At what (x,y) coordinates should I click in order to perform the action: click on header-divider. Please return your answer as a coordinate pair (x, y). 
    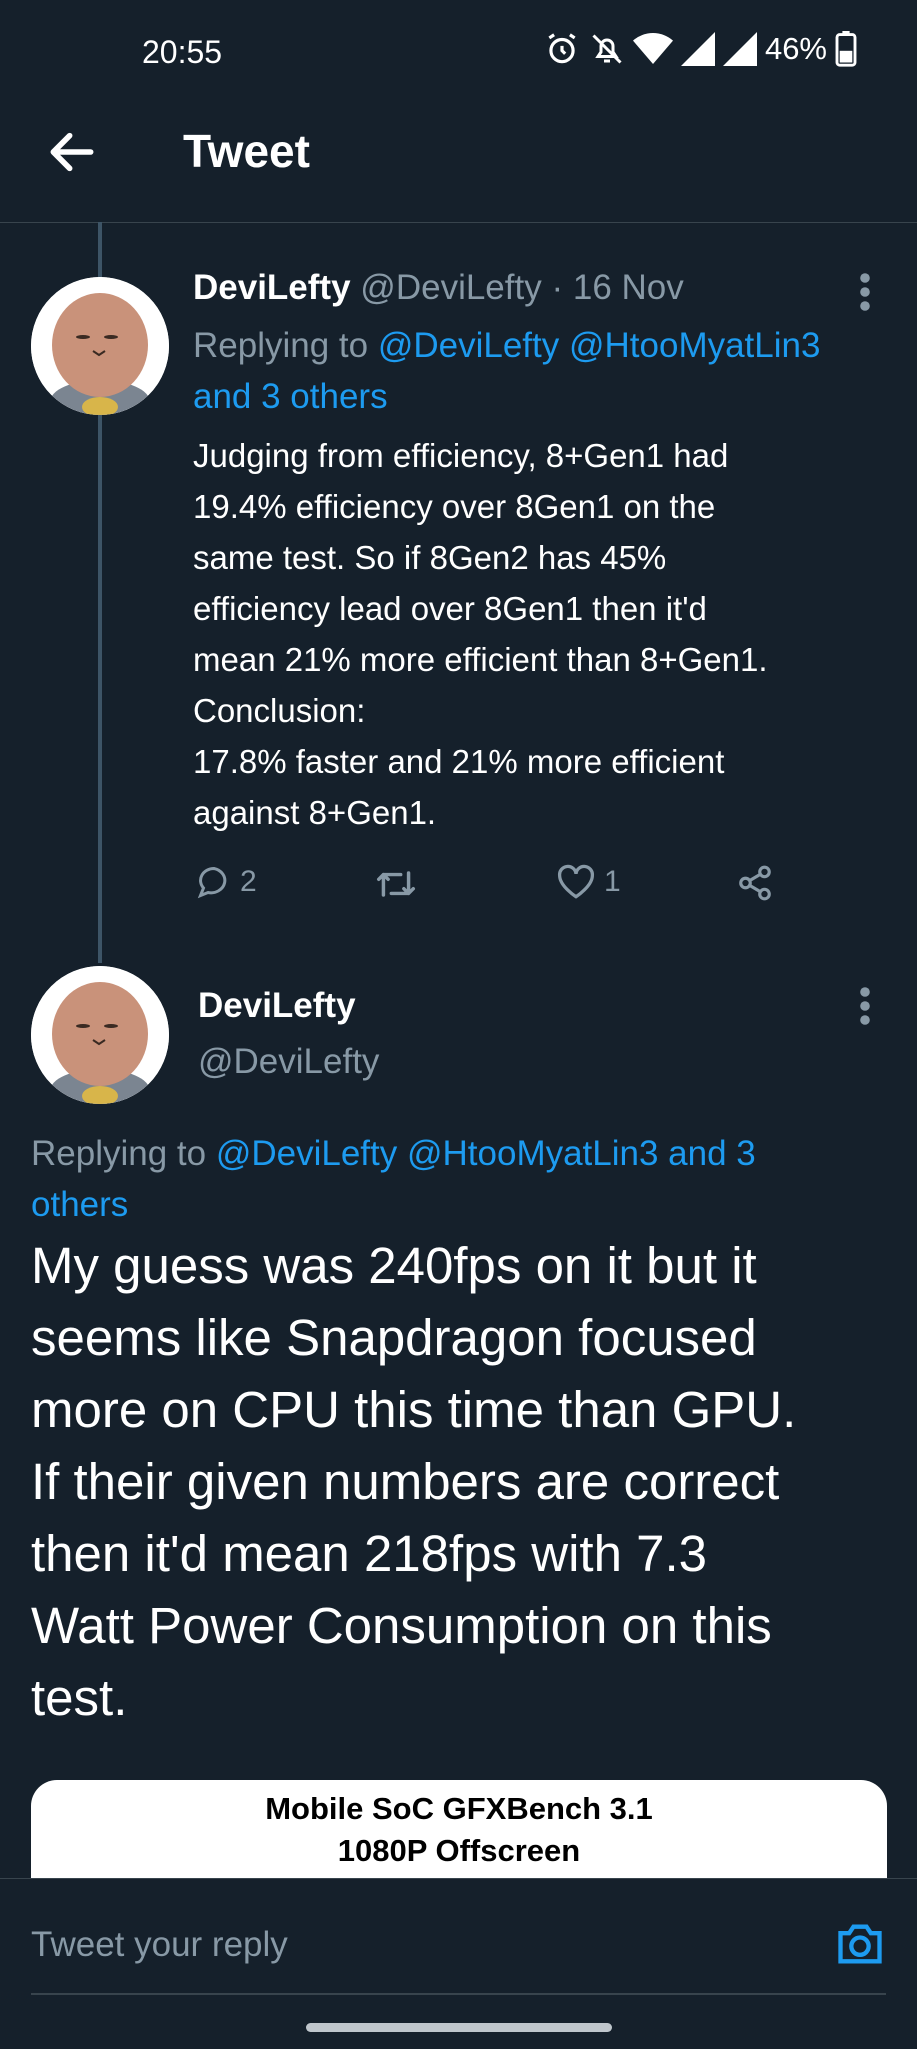
    Looking at the image, I should click on (458, 222).